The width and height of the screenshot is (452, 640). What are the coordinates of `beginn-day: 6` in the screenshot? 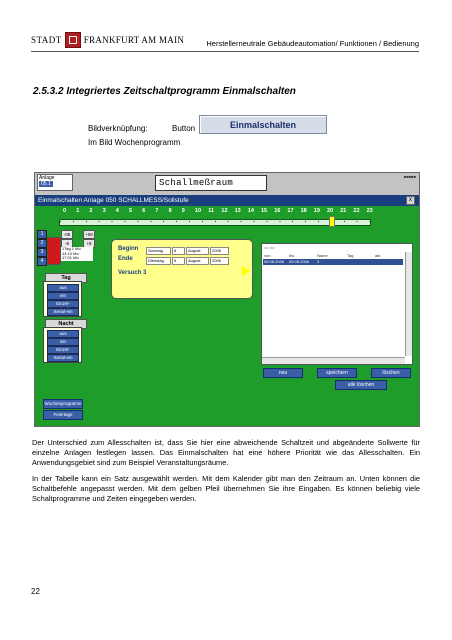 It's located at (178, 251).